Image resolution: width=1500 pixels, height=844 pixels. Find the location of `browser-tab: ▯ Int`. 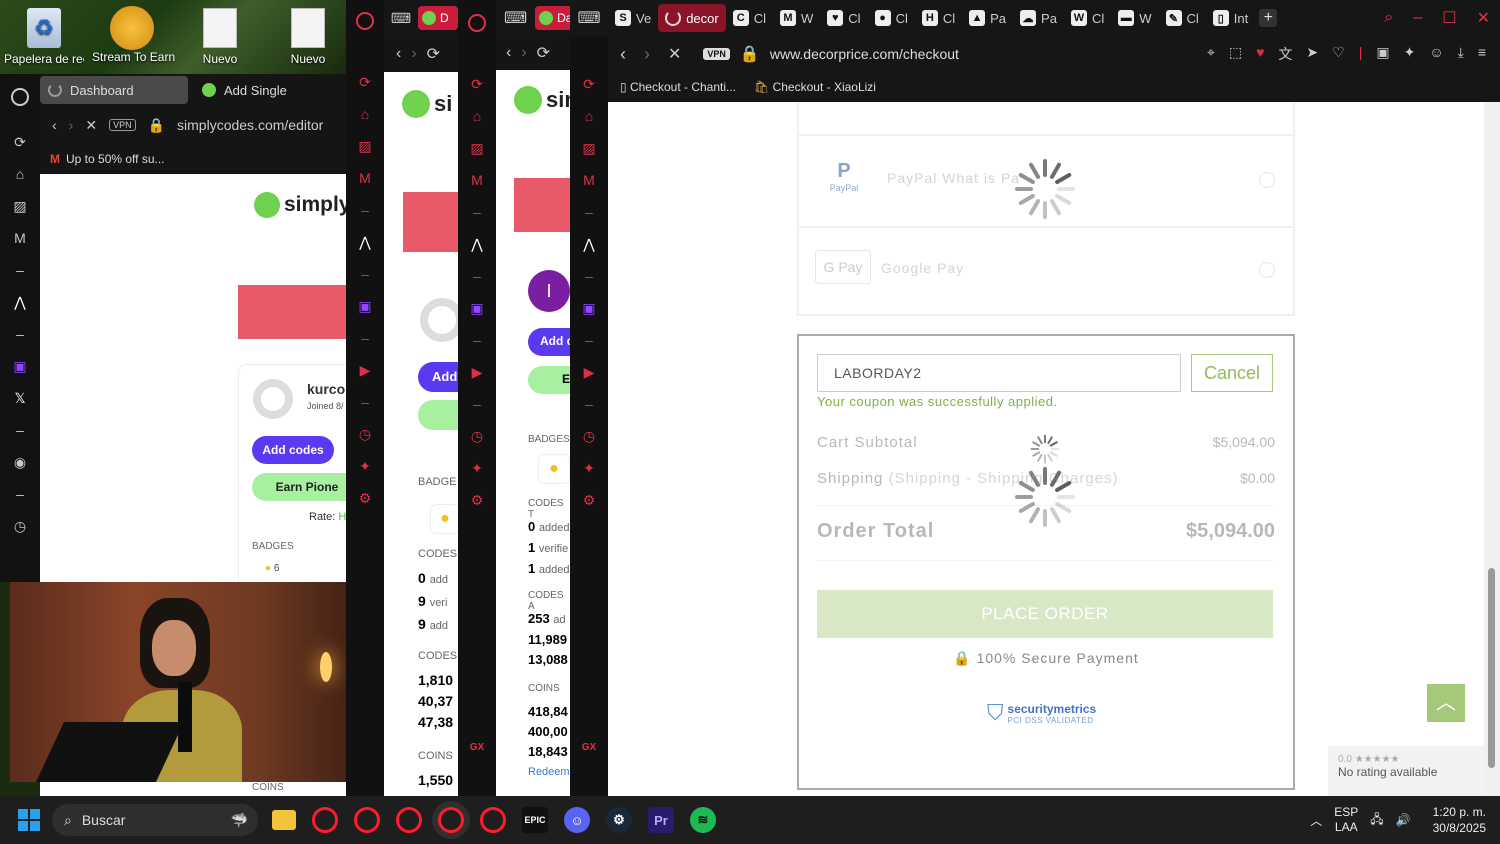

browser-tab: ▯ Int is located at coordinates (1230, 18).